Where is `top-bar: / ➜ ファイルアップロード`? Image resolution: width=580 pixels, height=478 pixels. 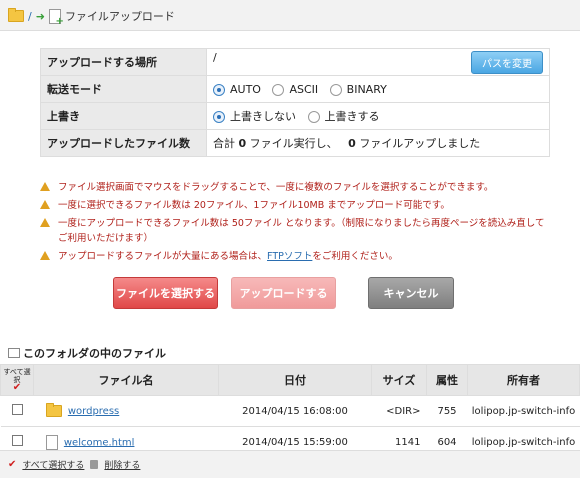 top-bar: / ➜ ファイルアップロード is located at coordinates (290, 15).